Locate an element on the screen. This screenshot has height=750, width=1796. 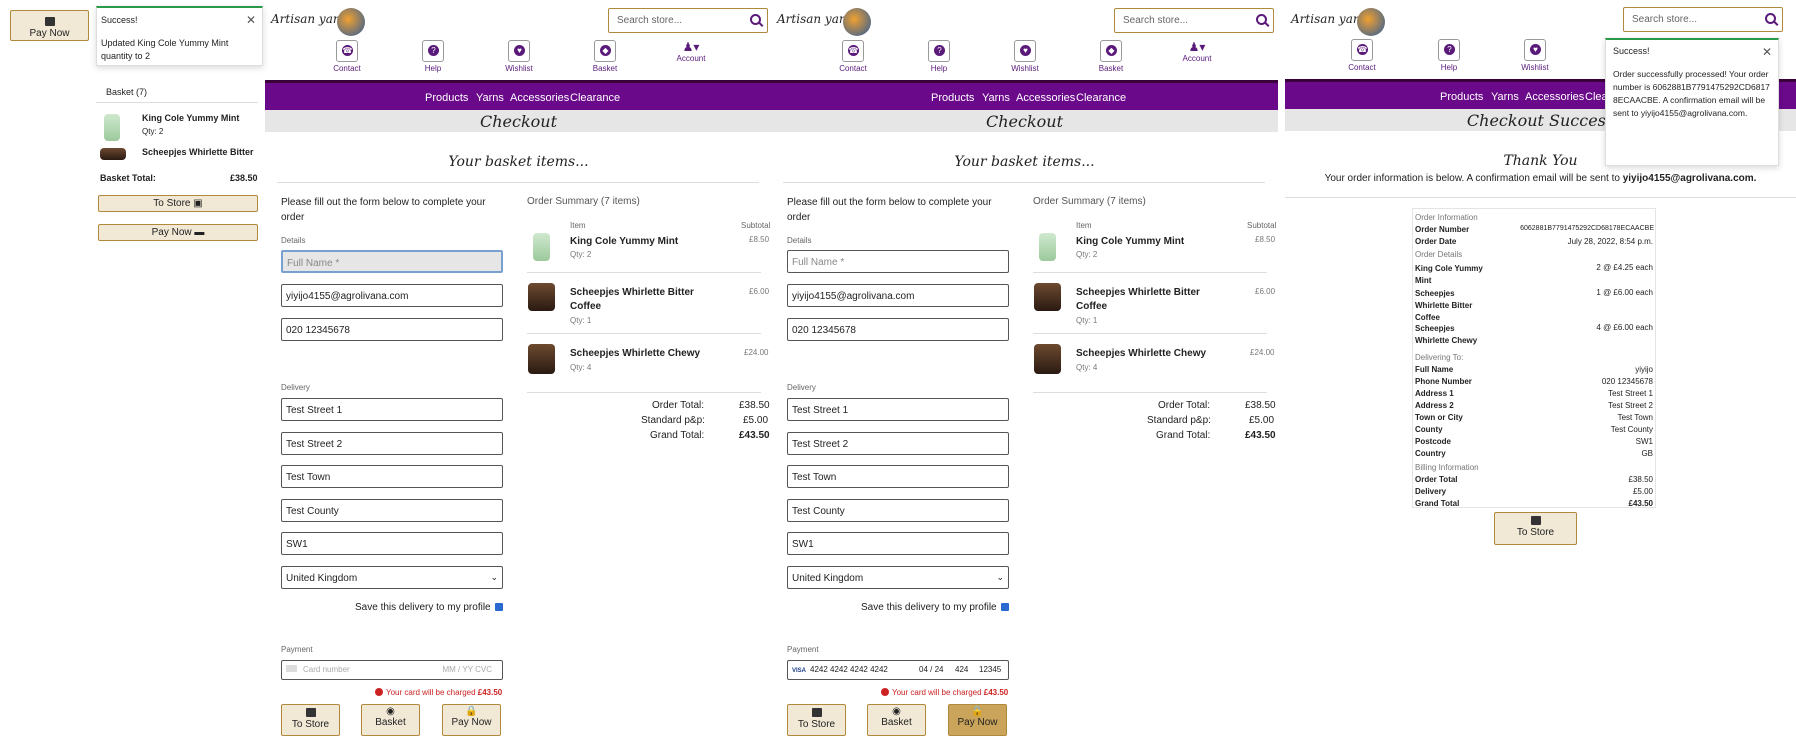
delivery-label: Delivery is located at coordinates (801, 387).